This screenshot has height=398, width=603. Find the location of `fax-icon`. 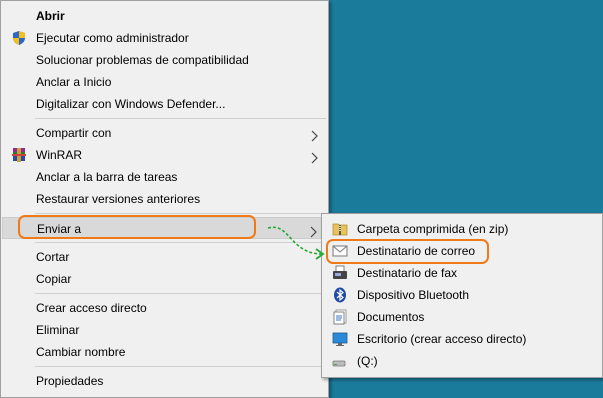

fax-icon is located at coordinates (340, 273).